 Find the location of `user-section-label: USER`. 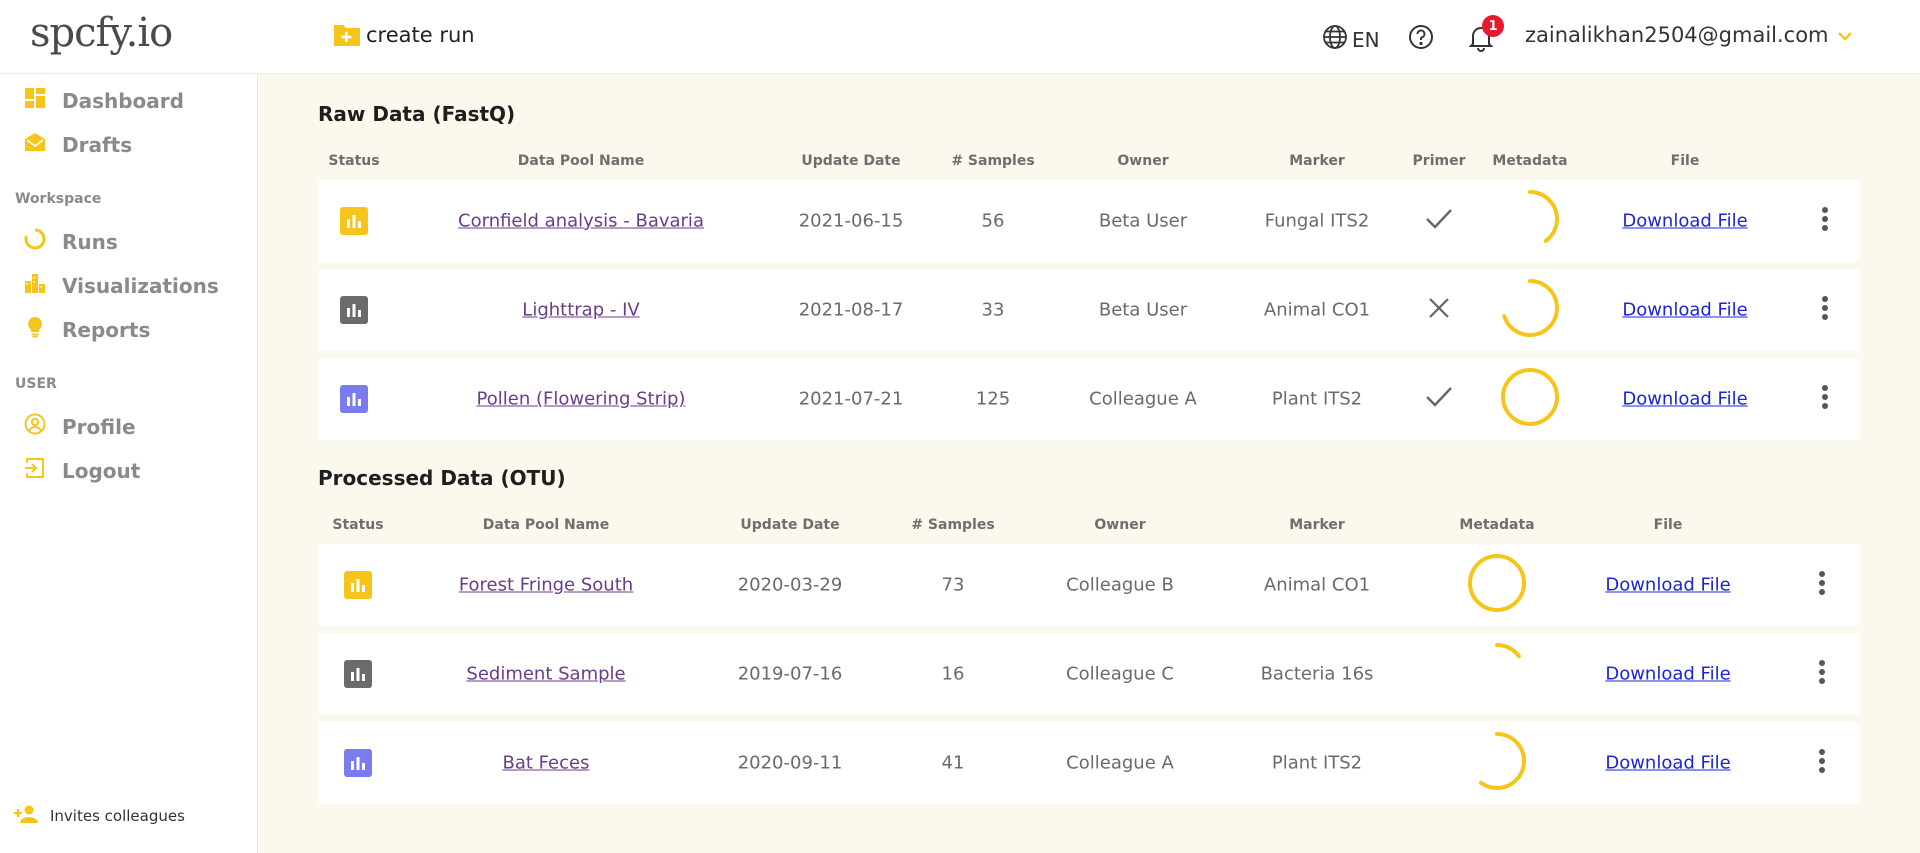

user-section-label: USER is located at coordinates (36, 384).